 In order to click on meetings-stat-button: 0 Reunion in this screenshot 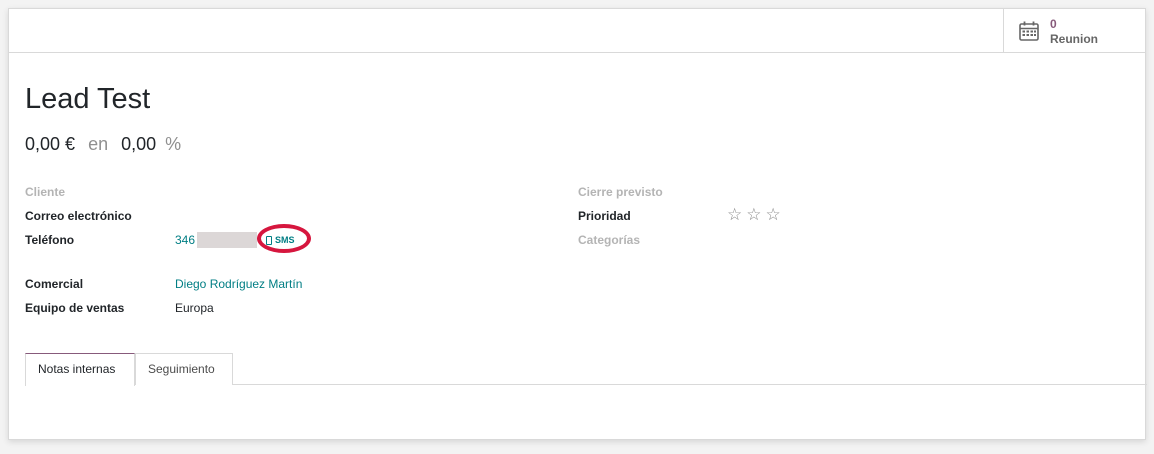, I will do `click(1074, 30)`.